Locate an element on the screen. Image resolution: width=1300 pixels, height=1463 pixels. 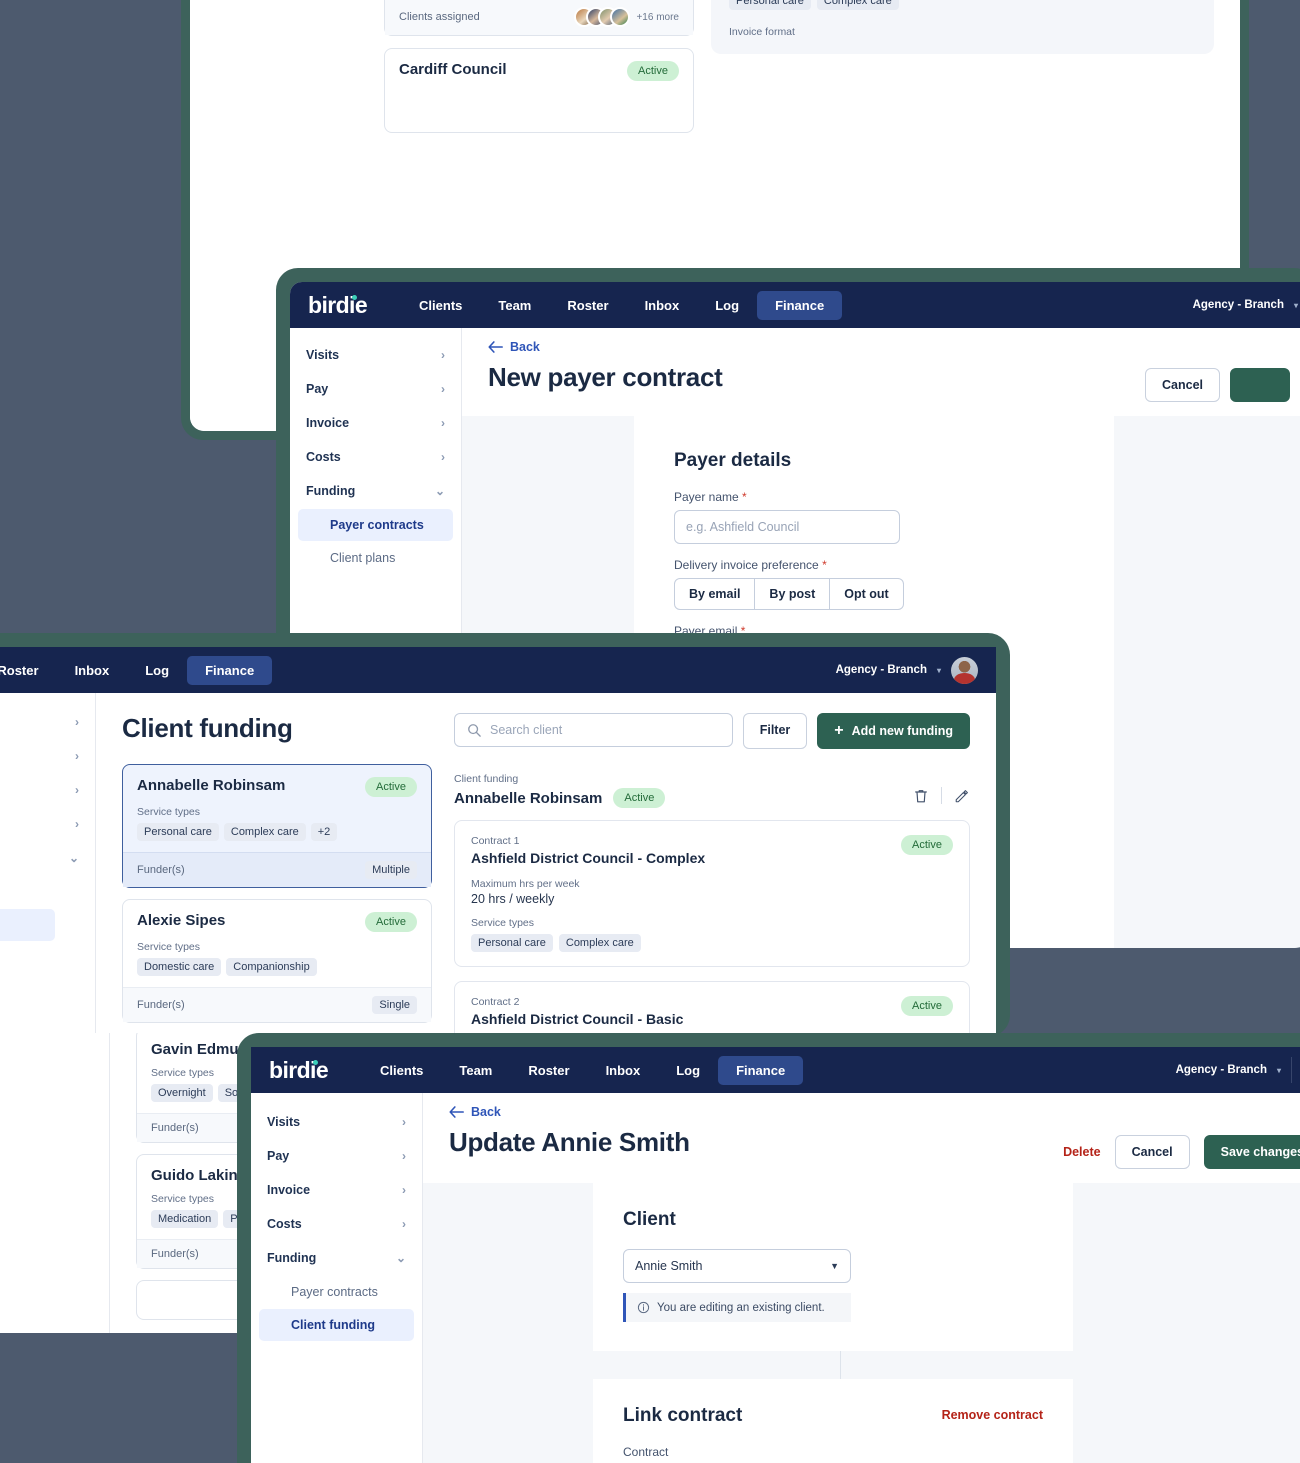
delete-button: Delete is located at coordinates (1082, 1152).